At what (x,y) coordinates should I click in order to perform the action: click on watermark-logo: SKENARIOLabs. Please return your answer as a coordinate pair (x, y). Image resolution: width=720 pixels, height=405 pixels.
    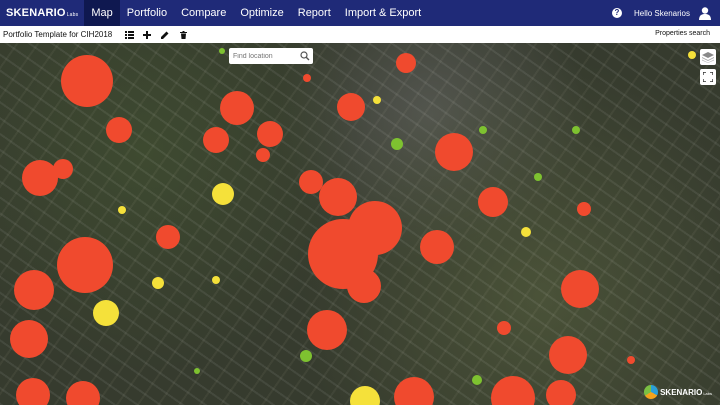
    Looking at the image, I should click on (678, 392).